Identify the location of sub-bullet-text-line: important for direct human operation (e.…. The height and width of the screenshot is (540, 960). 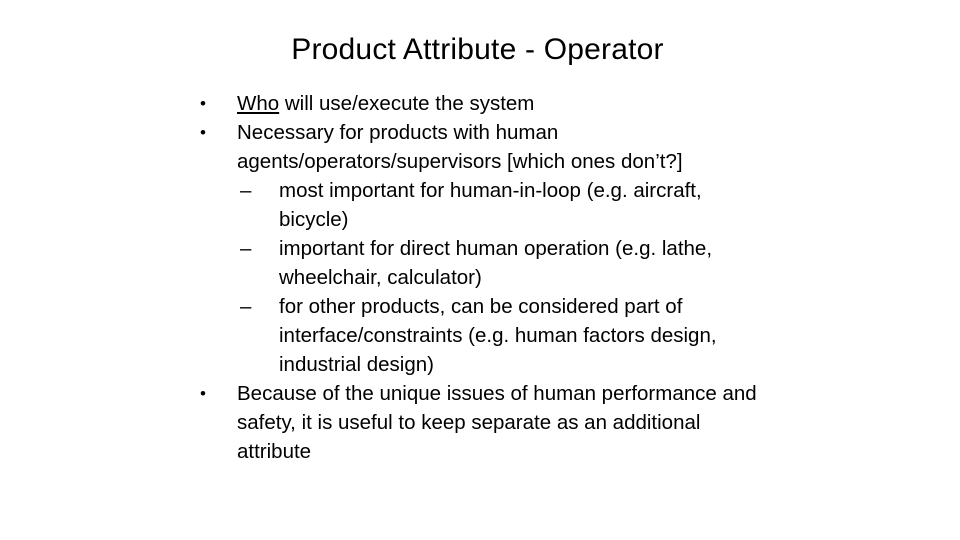
(496, 248).